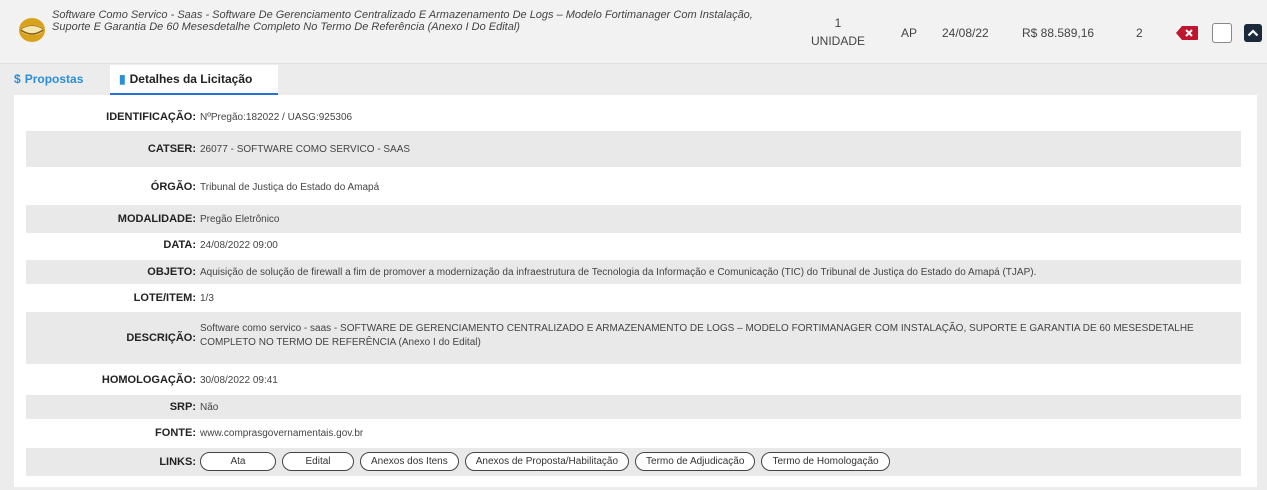 The height and width of the screenshot is (490, 1267). Describe the element at coordinates (965, 33) in the screenshot. I see `item-date: 24/08/22` at that location.